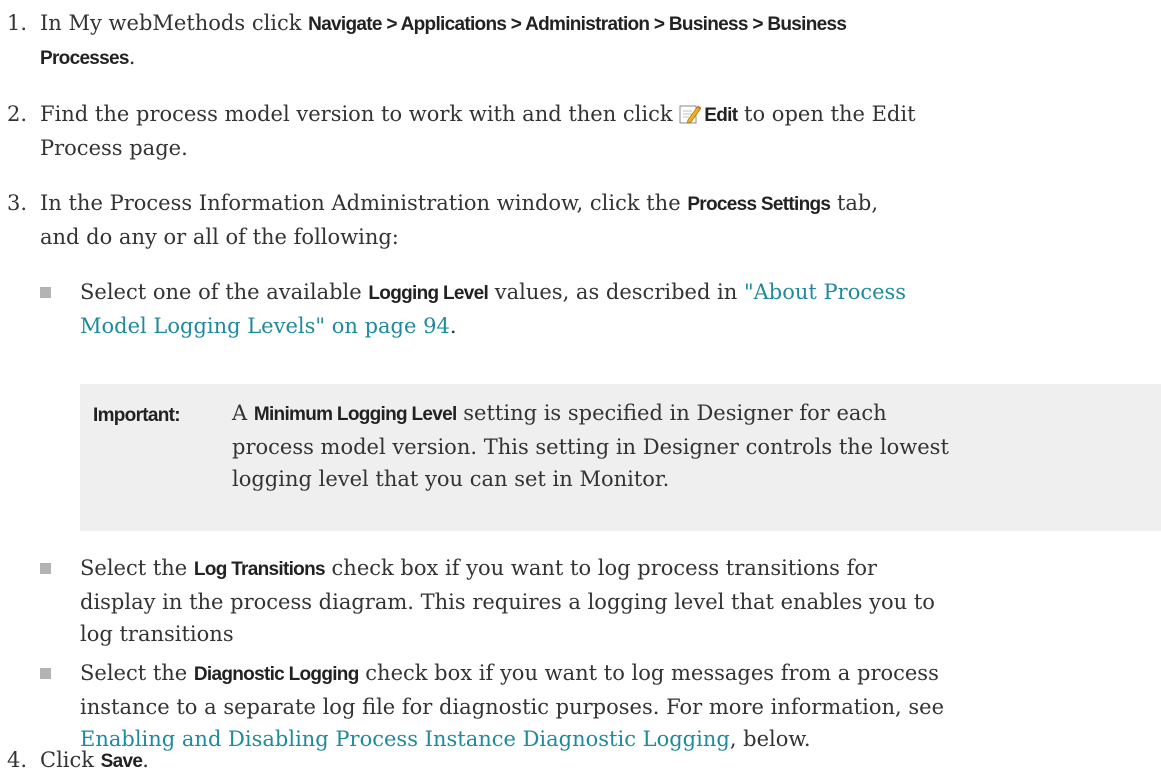  What do you see at coordinates (174, 23) in the screenshot?
I see `step-text: In My webMethods click` at bounding box center [174, 23].